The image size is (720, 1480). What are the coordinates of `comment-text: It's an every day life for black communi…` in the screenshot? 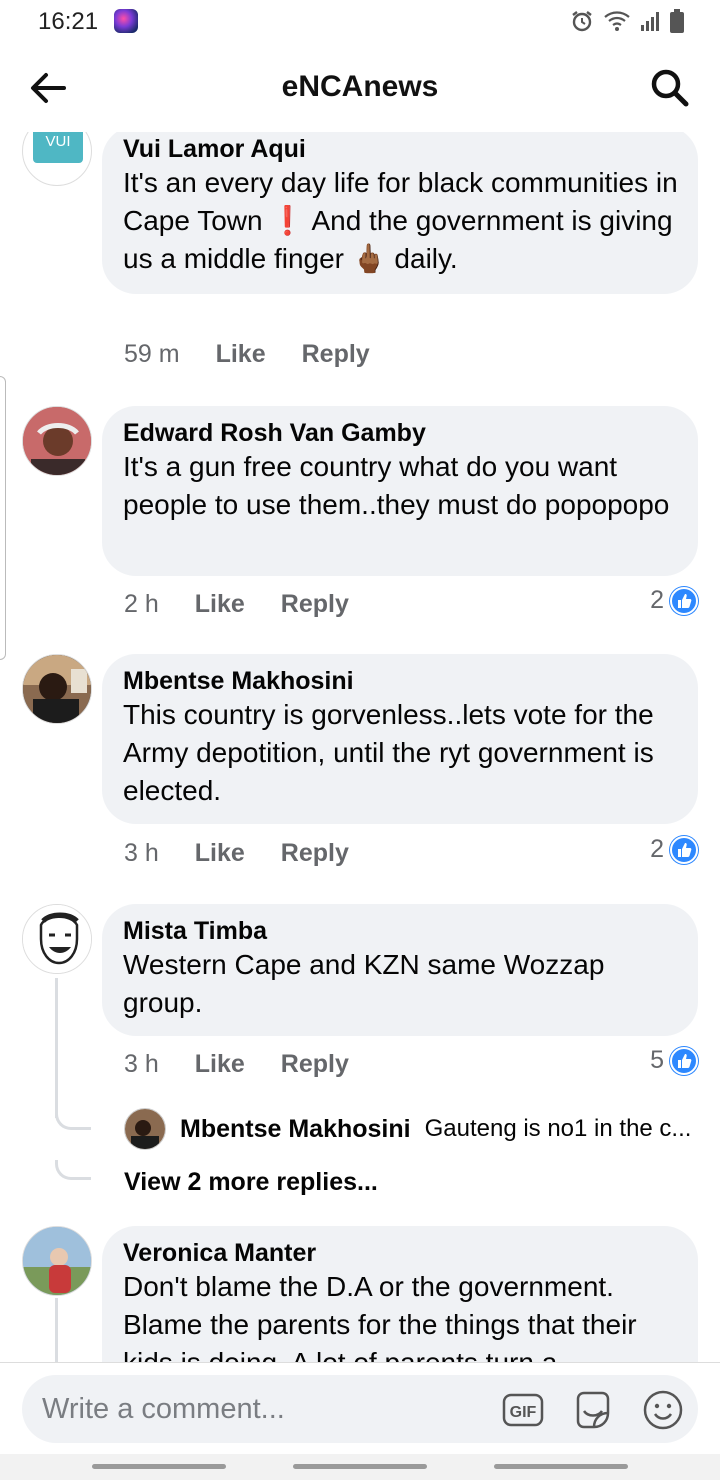 It's located at (400, 220).